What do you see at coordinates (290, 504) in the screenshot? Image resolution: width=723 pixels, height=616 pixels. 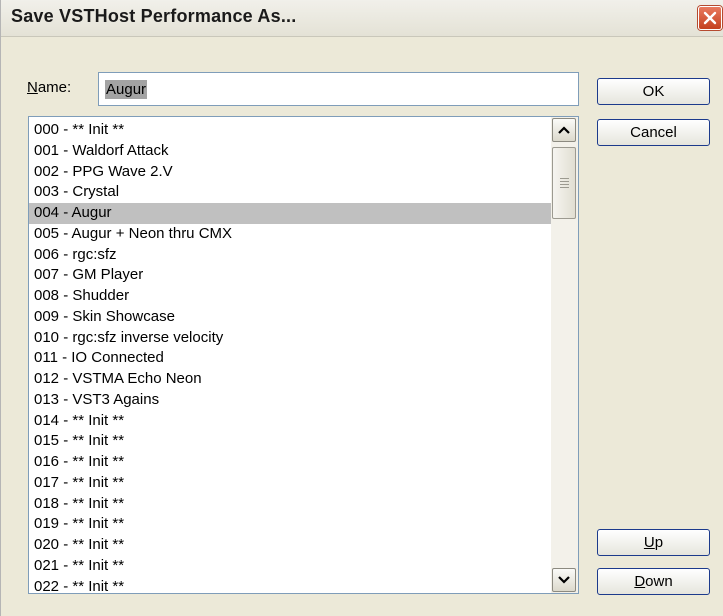 I see `list-item: 018 - ** Init **` at bounding box center [290, 504].